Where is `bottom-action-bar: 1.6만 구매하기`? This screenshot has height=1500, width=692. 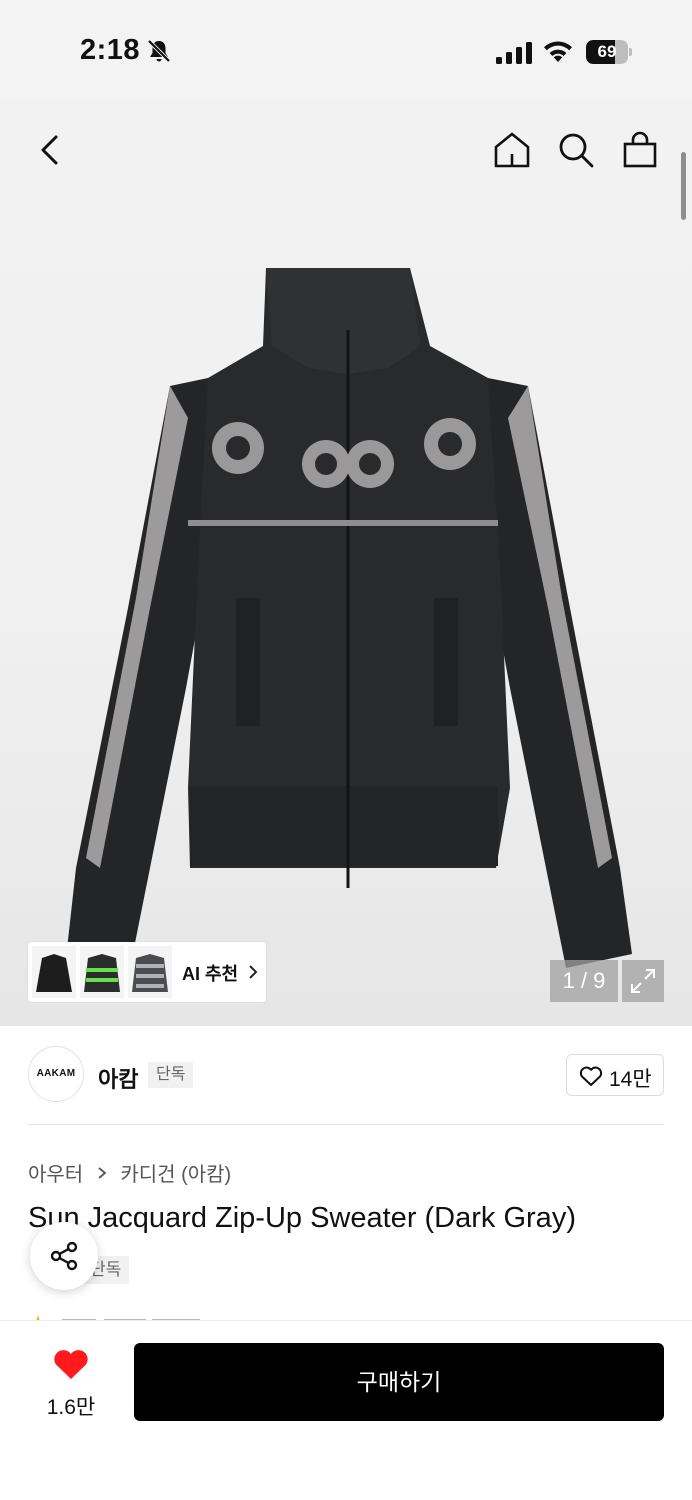 bottom-action-bar: 1.6만 구매하기 is located at coordinates (346, 1410).